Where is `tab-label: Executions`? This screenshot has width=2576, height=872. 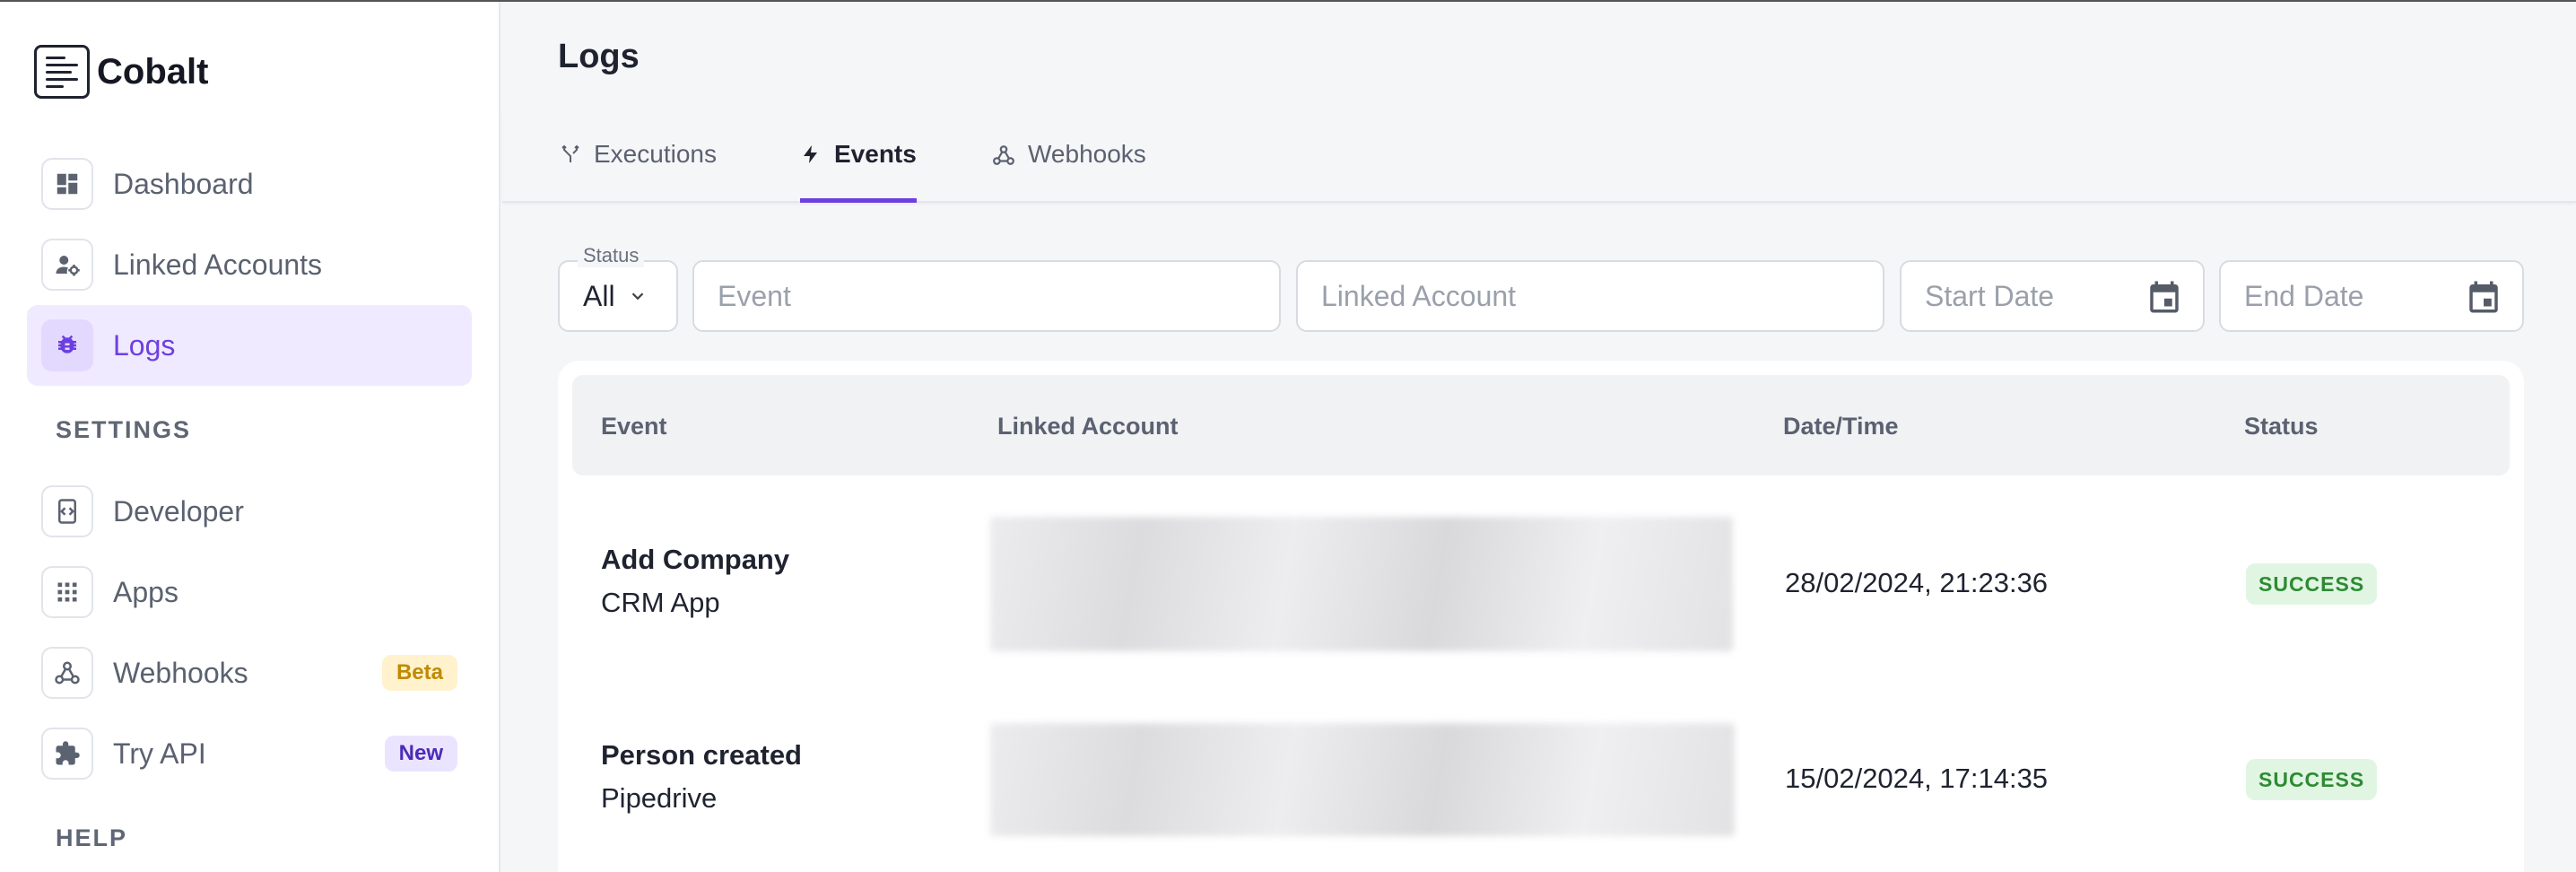 tab-label: Executions is located at coordinates (655, 154).